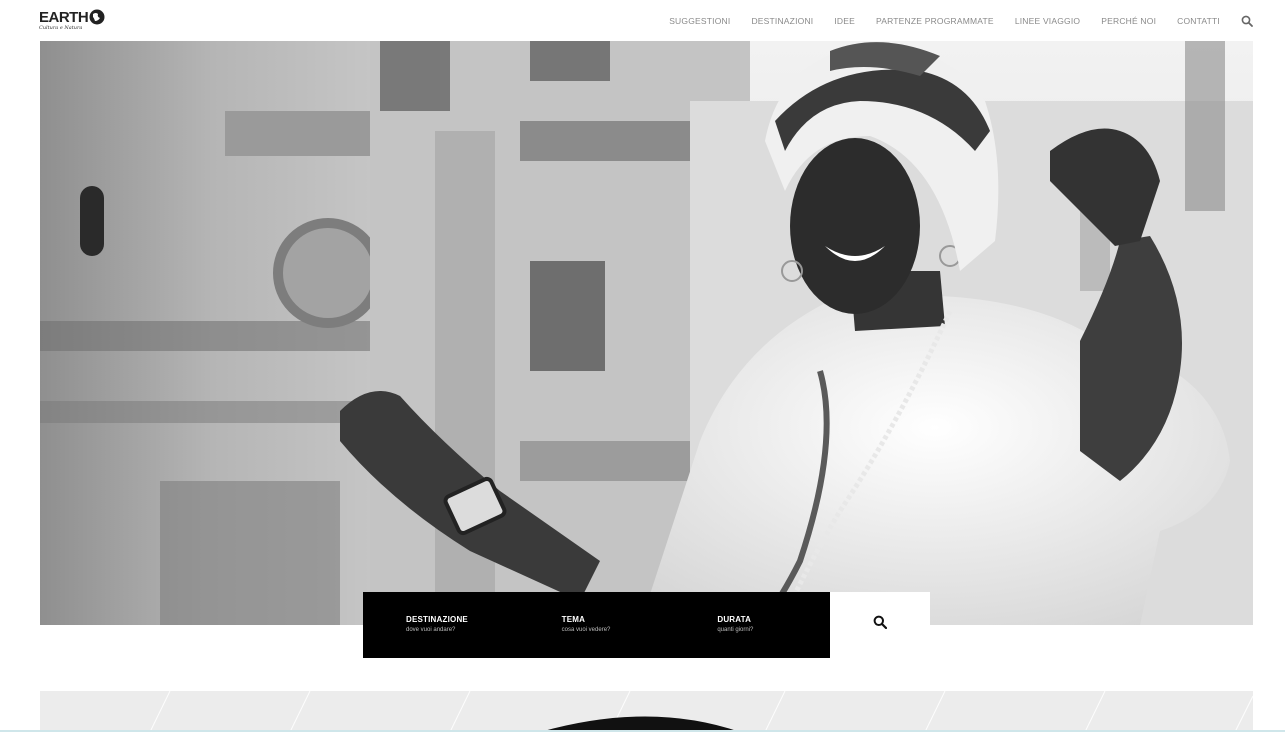  I want to click on duration-hint: quanti giorni?, so click(735, 630).